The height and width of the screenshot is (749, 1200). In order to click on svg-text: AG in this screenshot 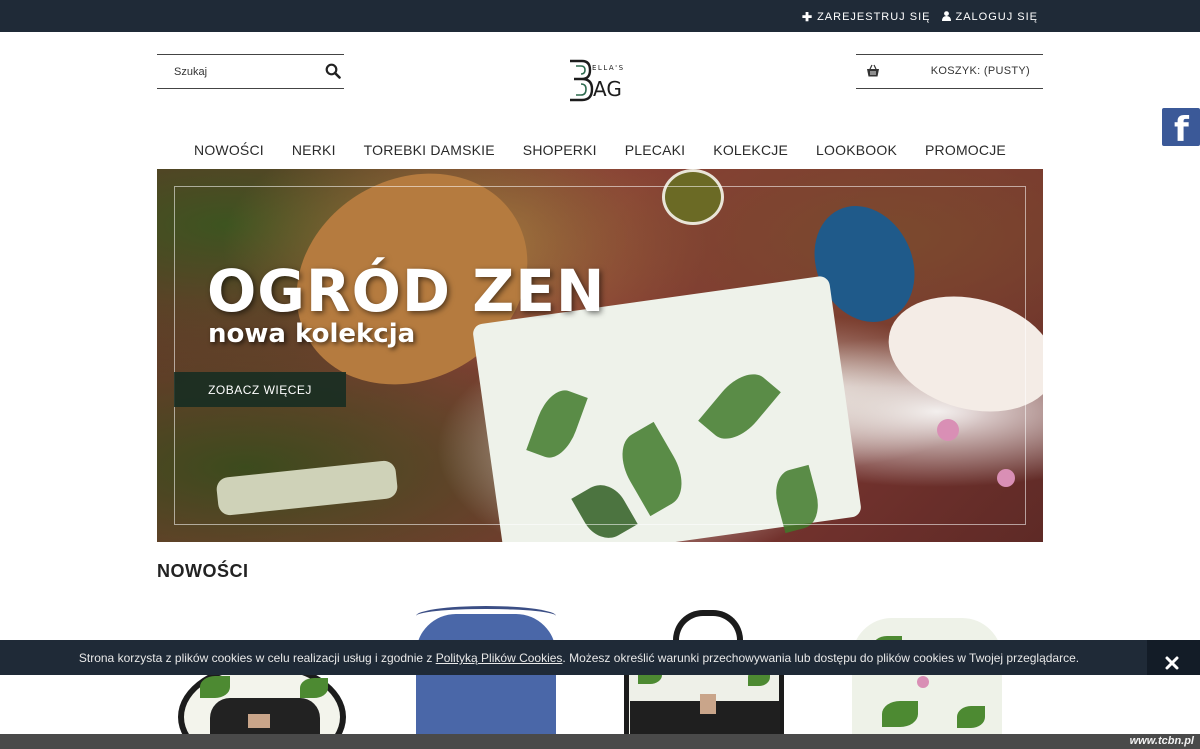, I will do `click(607, 89)`.